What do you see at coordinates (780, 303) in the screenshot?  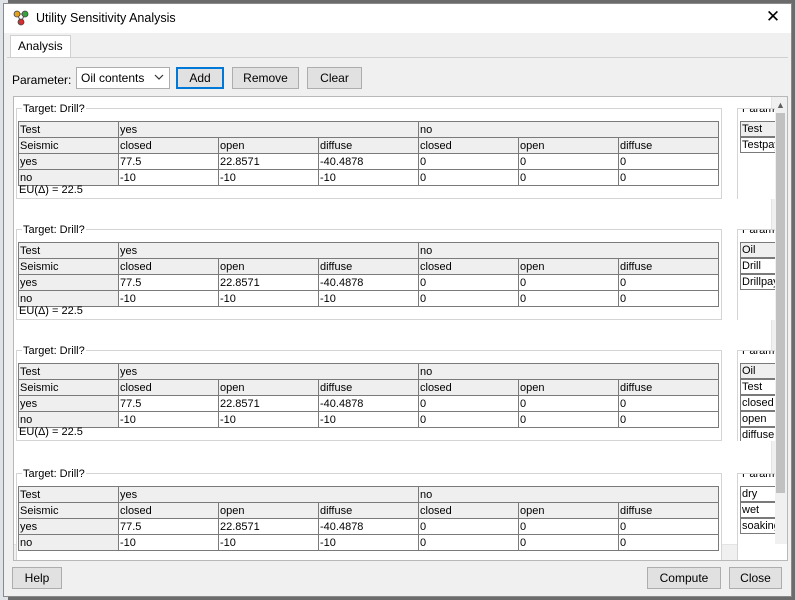 I see `vertical-scroll-thumb` at bounding box center [780, 303].